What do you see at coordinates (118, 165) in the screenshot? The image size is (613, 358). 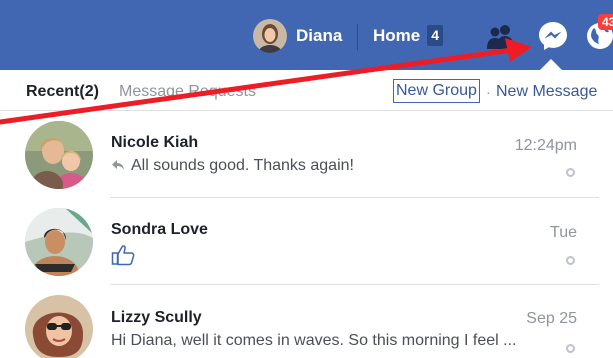 I see `reply-icon` at bounding box center [118, 165].